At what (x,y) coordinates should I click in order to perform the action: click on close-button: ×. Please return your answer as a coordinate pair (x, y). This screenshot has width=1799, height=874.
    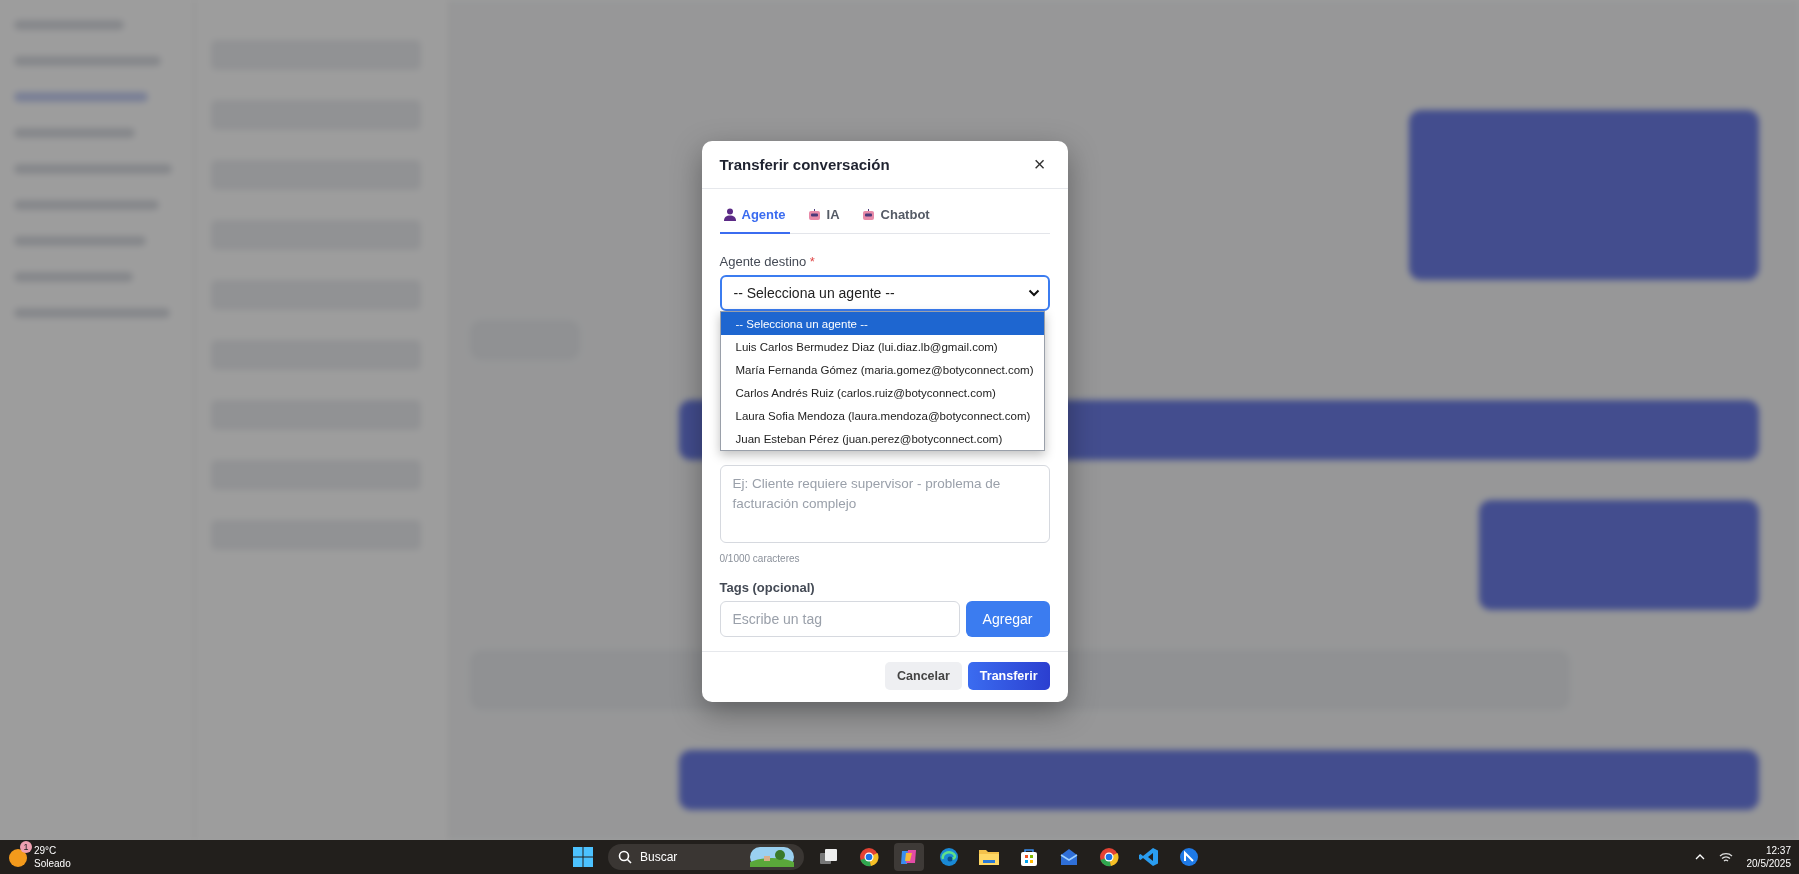
    Looking at the image, I should click on (1039, 164).